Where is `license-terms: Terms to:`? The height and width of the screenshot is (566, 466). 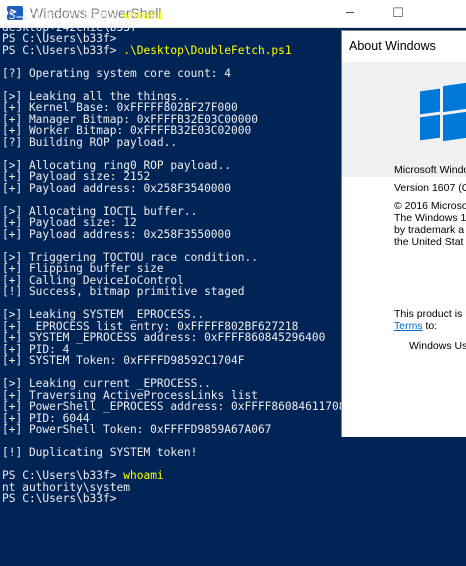 license-terms: Terms to: is located at coordinates (415, 326).